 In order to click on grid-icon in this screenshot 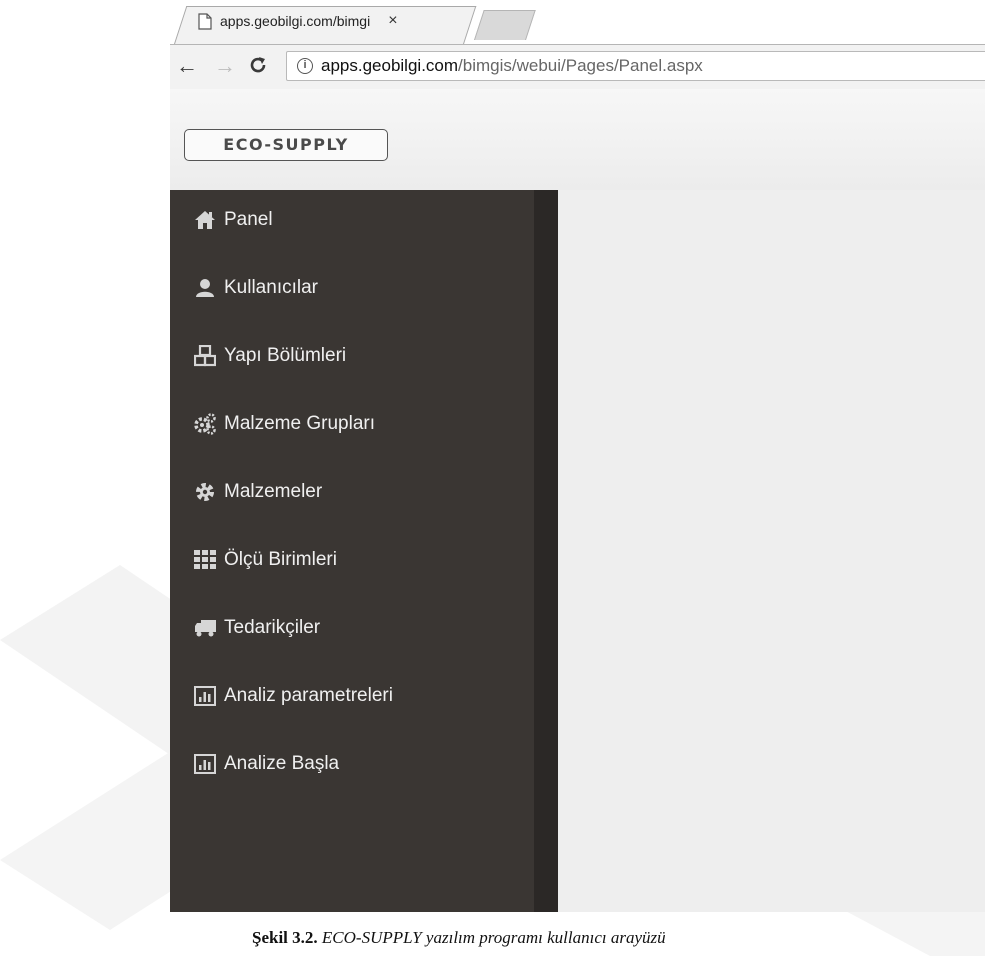, I will do `click(205, 560)`.